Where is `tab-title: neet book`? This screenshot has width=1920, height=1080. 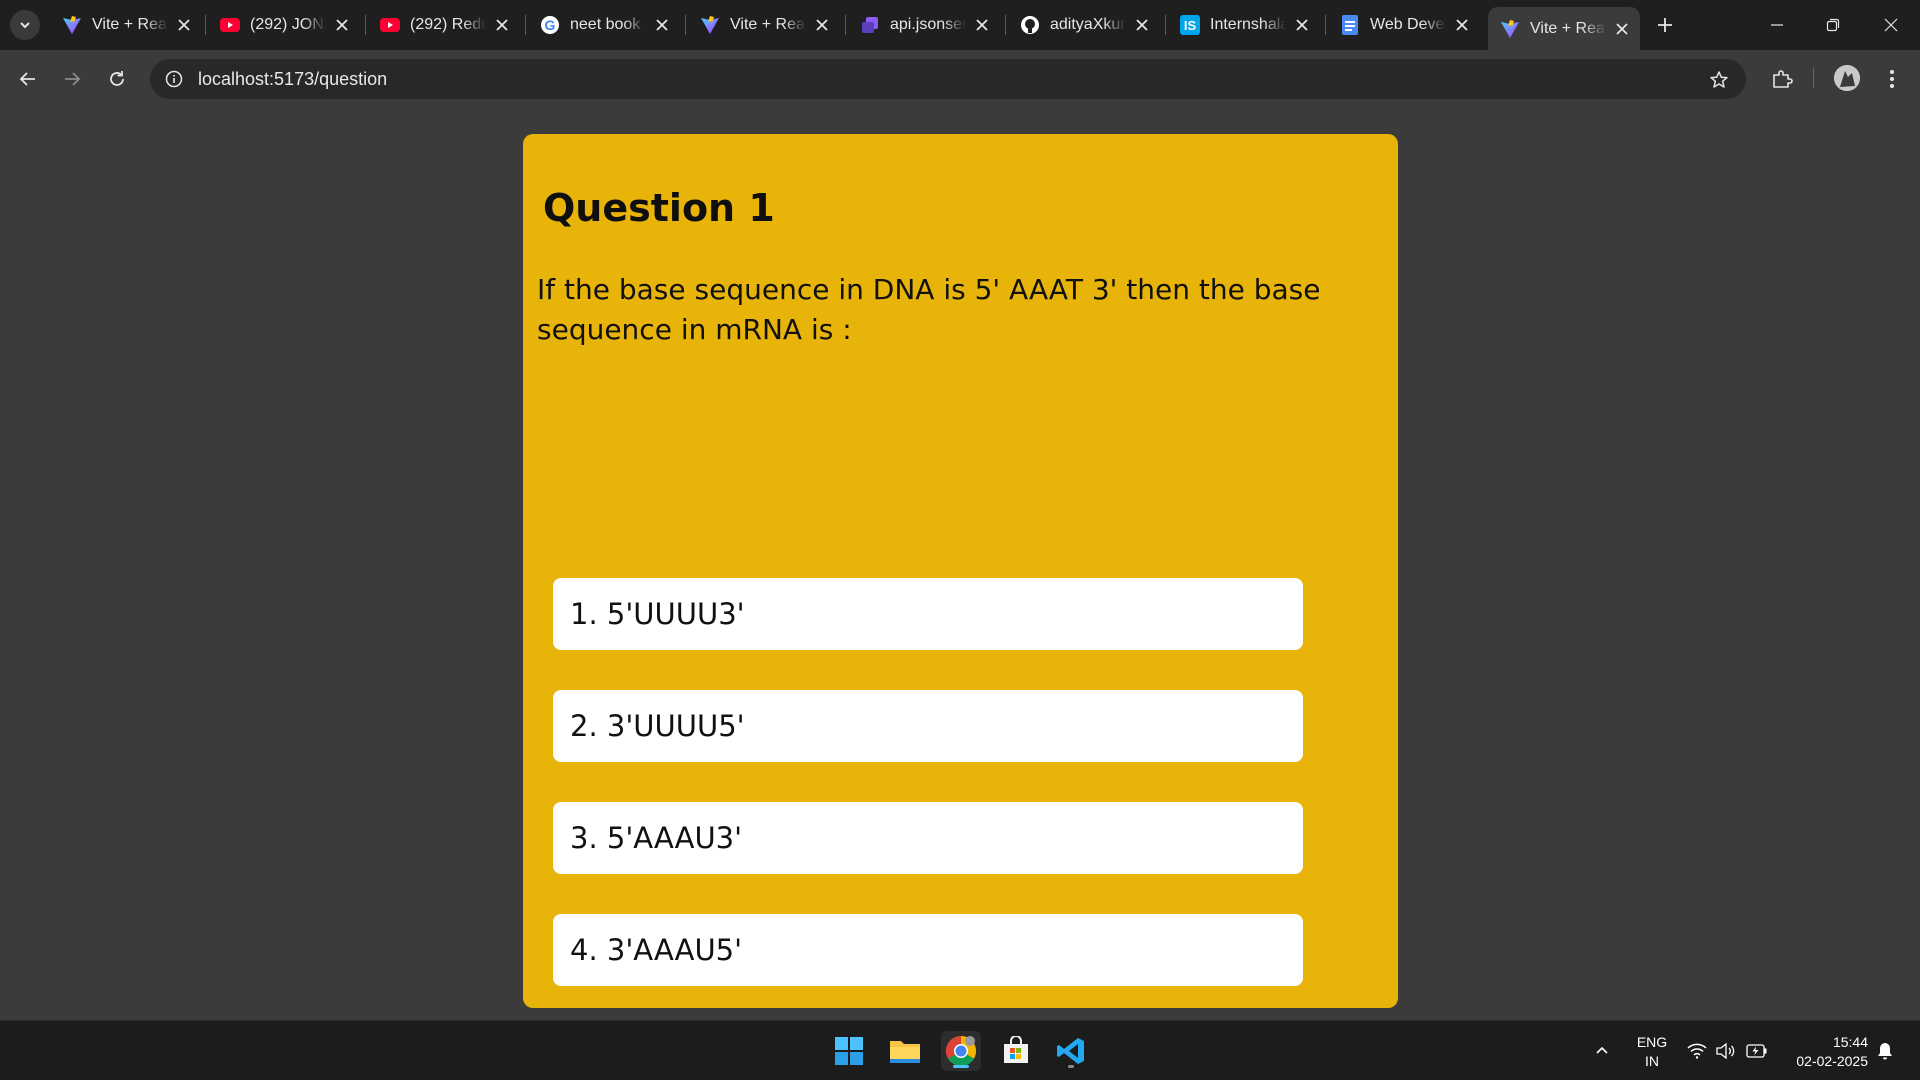 tab-title: neet book is located at coordinates (605, 24).